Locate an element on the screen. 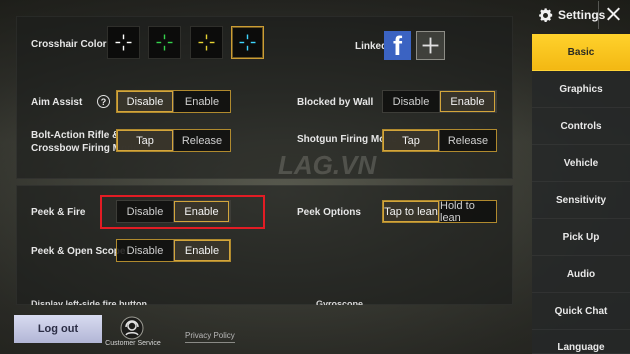 This screenshot has height=354, width=630. crosshair-yellow-option is located at coordinates (206, 42).